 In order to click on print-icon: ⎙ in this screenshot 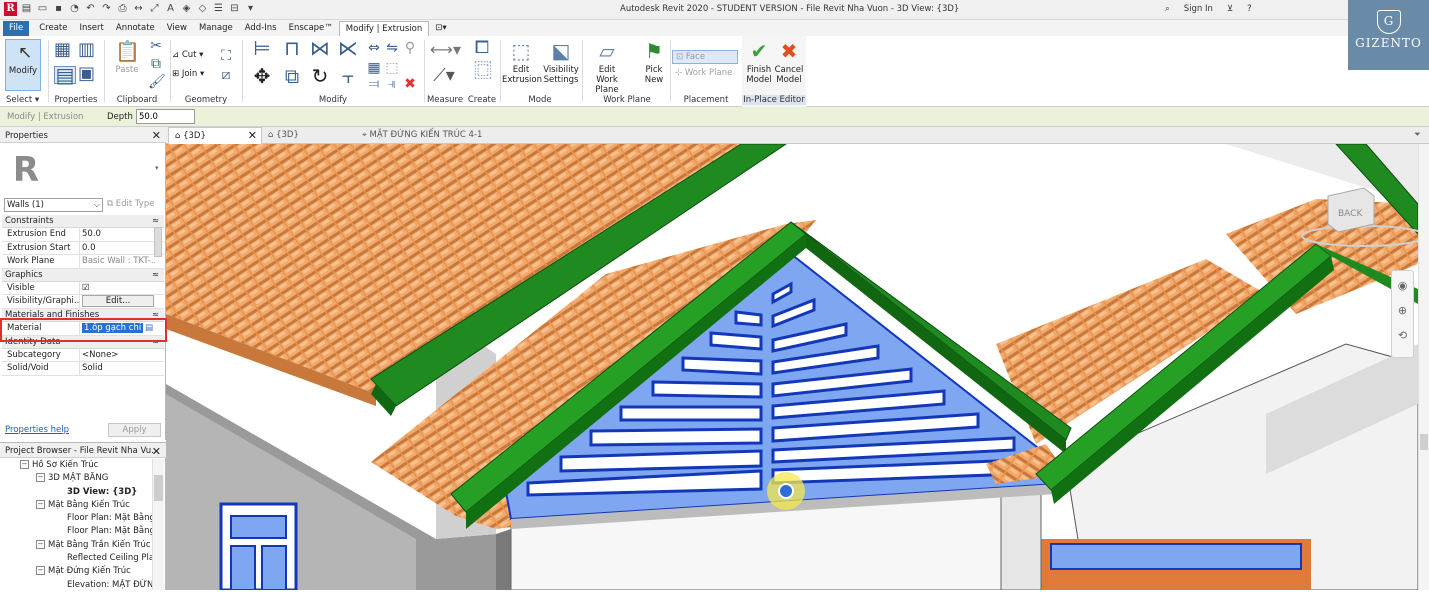, I will do `click(122, 9)`.